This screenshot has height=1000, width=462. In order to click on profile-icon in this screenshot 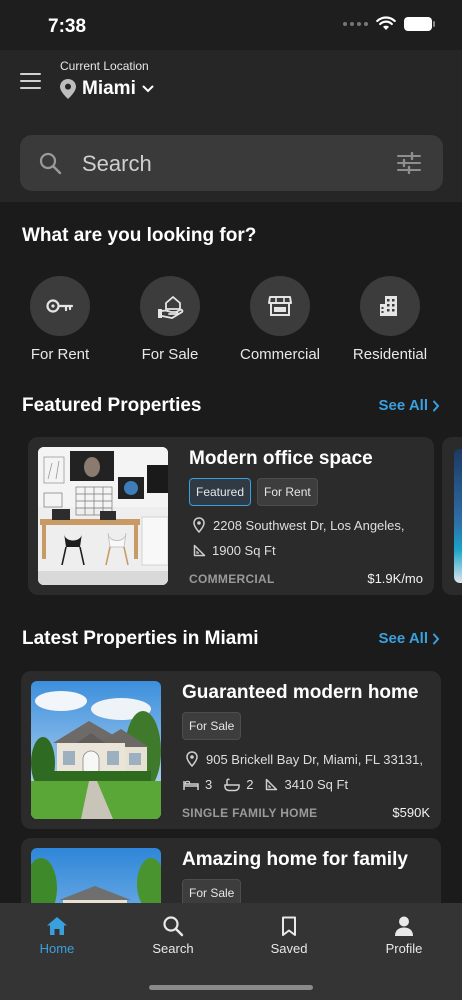, I will do `click(404, 926)`.